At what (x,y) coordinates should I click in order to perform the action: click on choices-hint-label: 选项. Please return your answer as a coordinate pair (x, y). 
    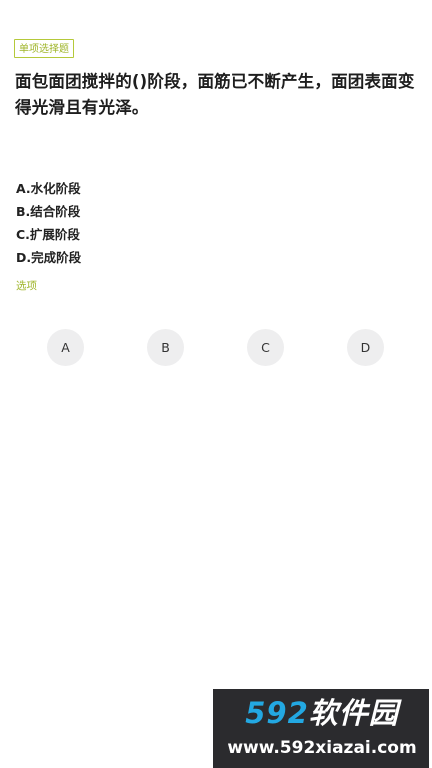
    Looking at the image, I should click on (26, 286).